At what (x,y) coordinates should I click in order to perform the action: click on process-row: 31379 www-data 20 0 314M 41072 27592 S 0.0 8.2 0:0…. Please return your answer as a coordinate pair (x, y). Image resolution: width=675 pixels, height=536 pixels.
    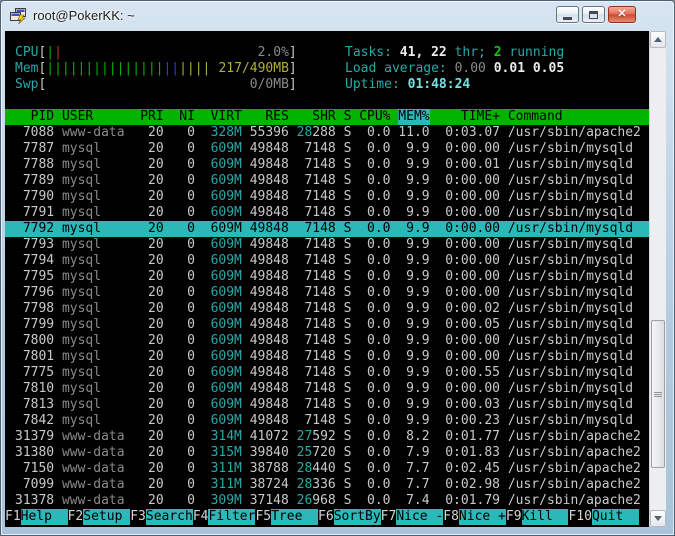
    Looking at the image, I should click on (327, 437).